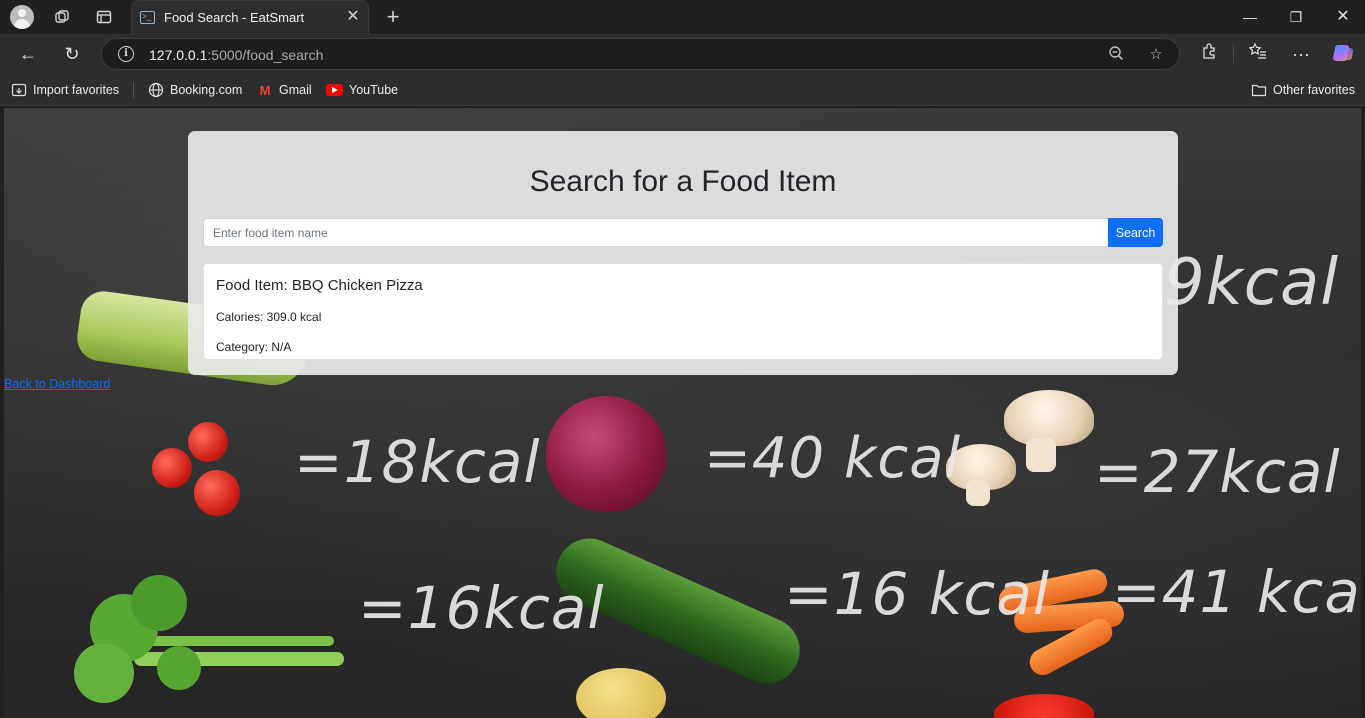 The width and height of the screenshot is (1365, 718). What do you see at coordinates (22, 17) in the screenshot?
I see `profile-avatar-icon` at bounding box center [22, 17].